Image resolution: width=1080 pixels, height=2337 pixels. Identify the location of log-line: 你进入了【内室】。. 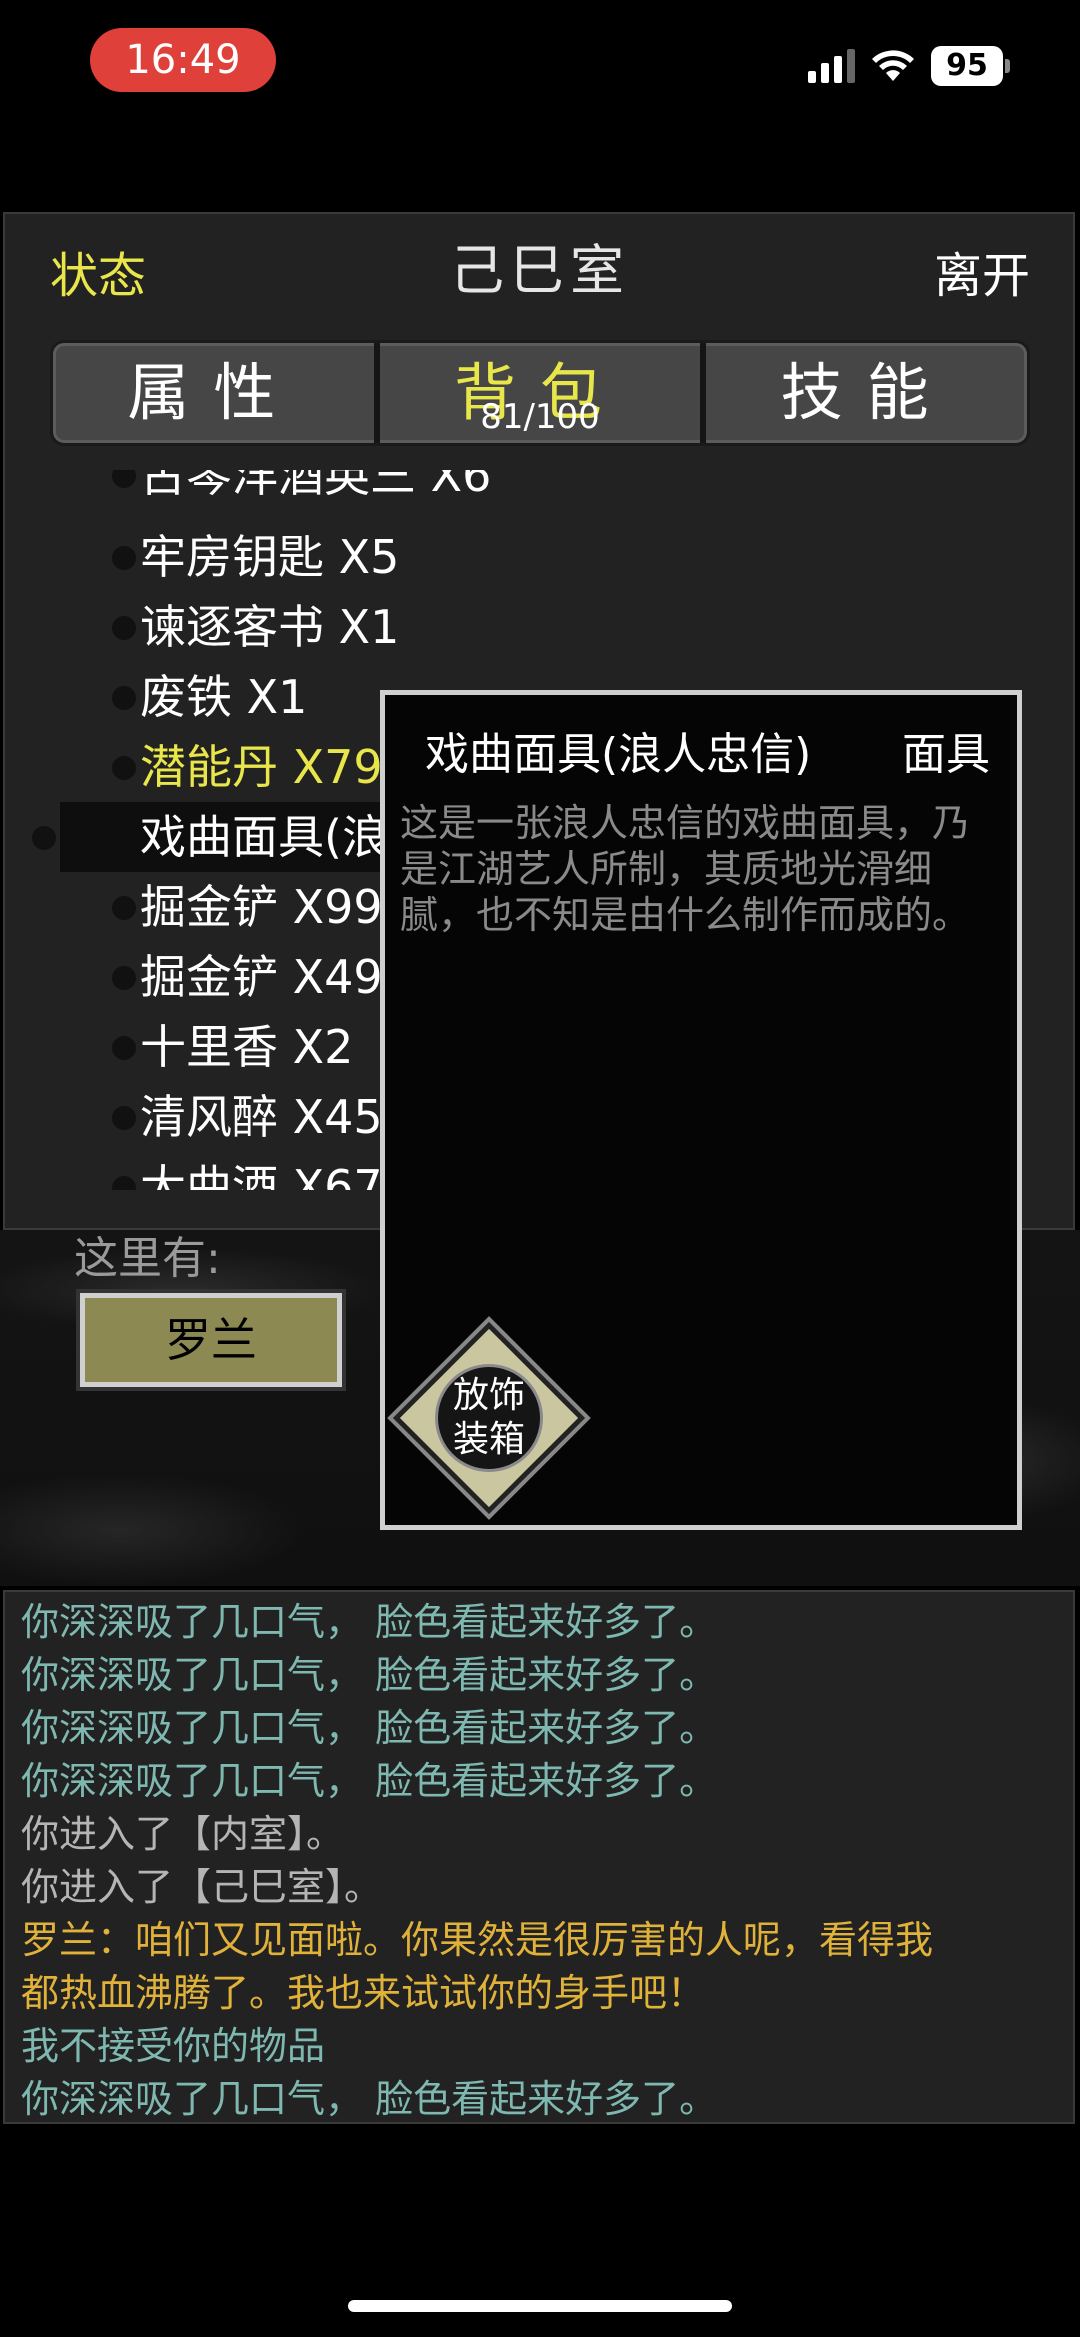
(183, 1834).